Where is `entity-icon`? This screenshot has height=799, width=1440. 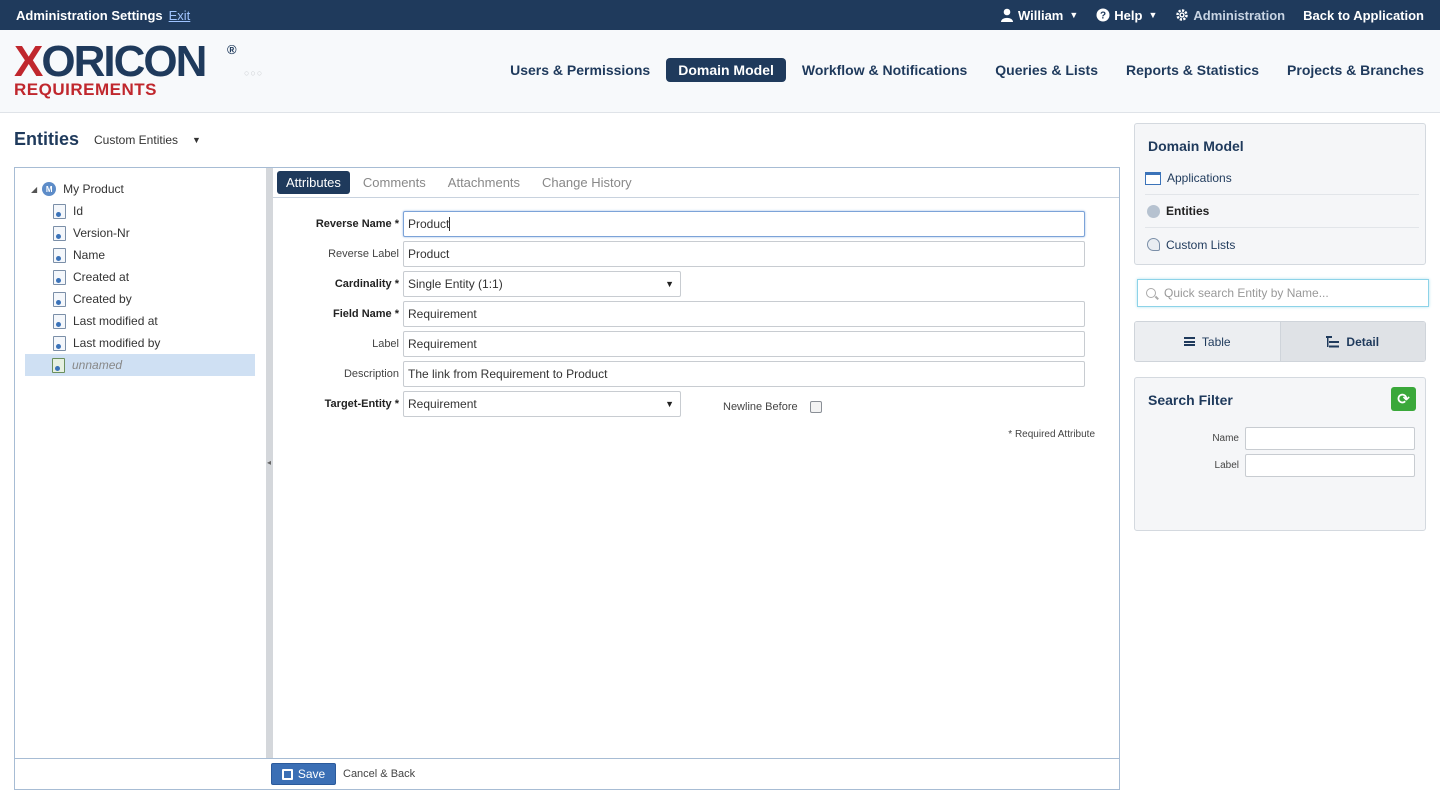 entity-icon is located at coordinates (1153, 211).